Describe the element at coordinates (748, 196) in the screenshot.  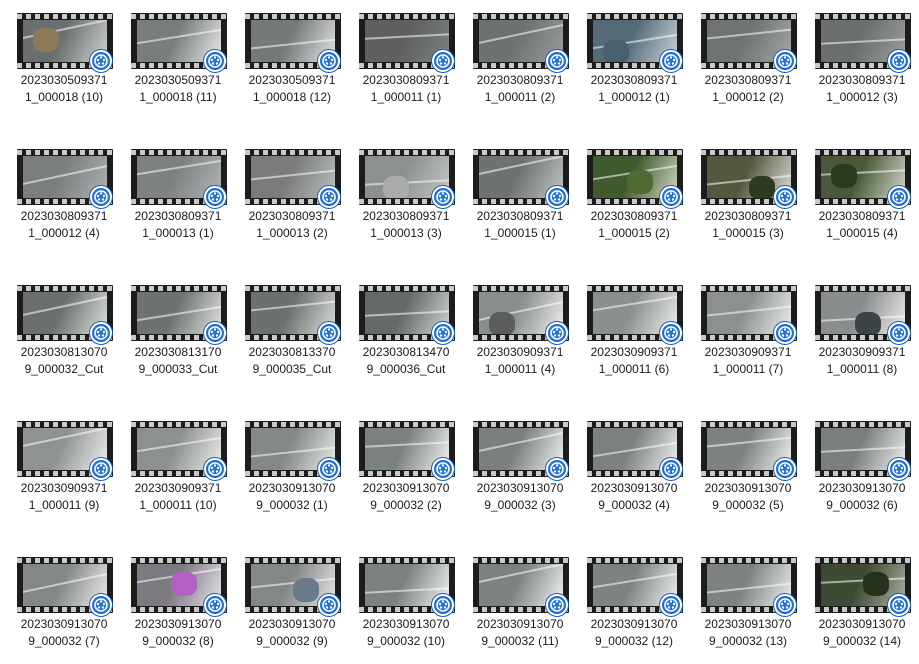
I see `file-item: 2023030809371 1_000015 (3)` at that location.